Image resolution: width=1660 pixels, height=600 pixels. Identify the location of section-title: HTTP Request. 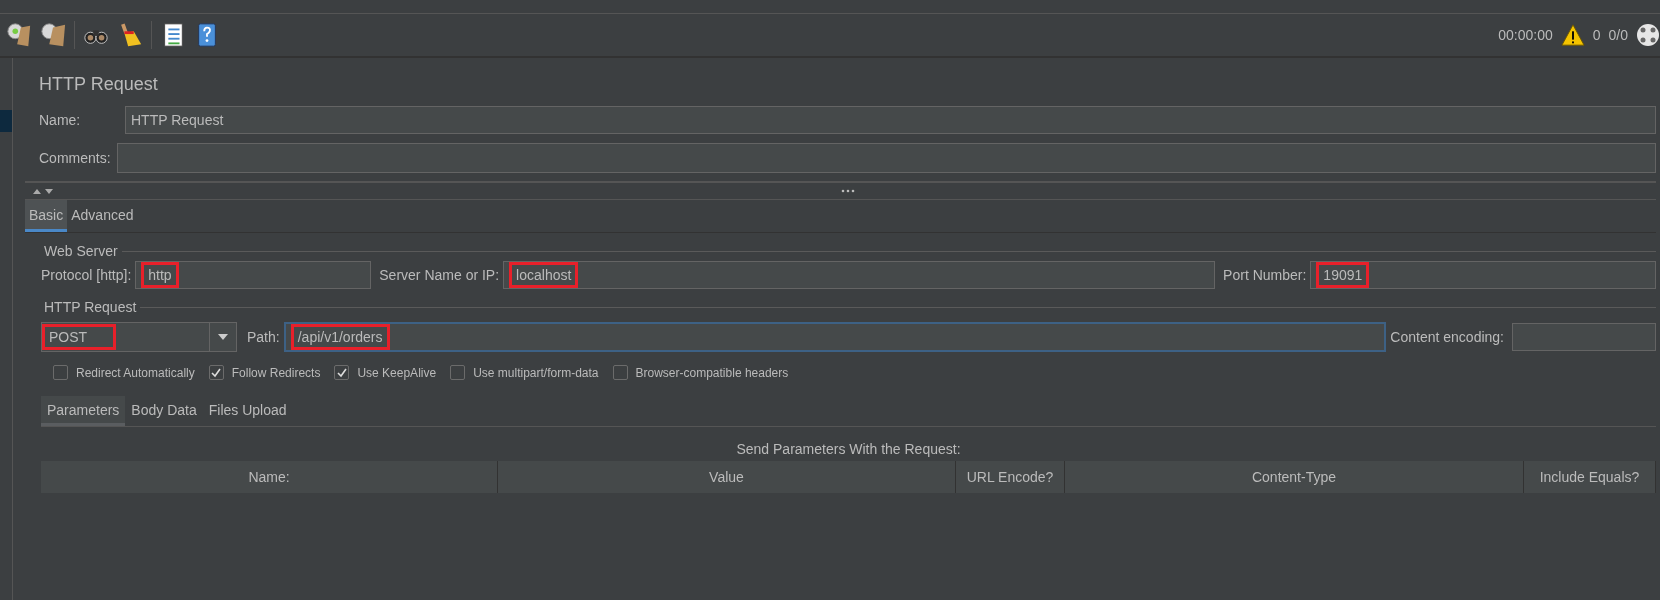
(90, 307).